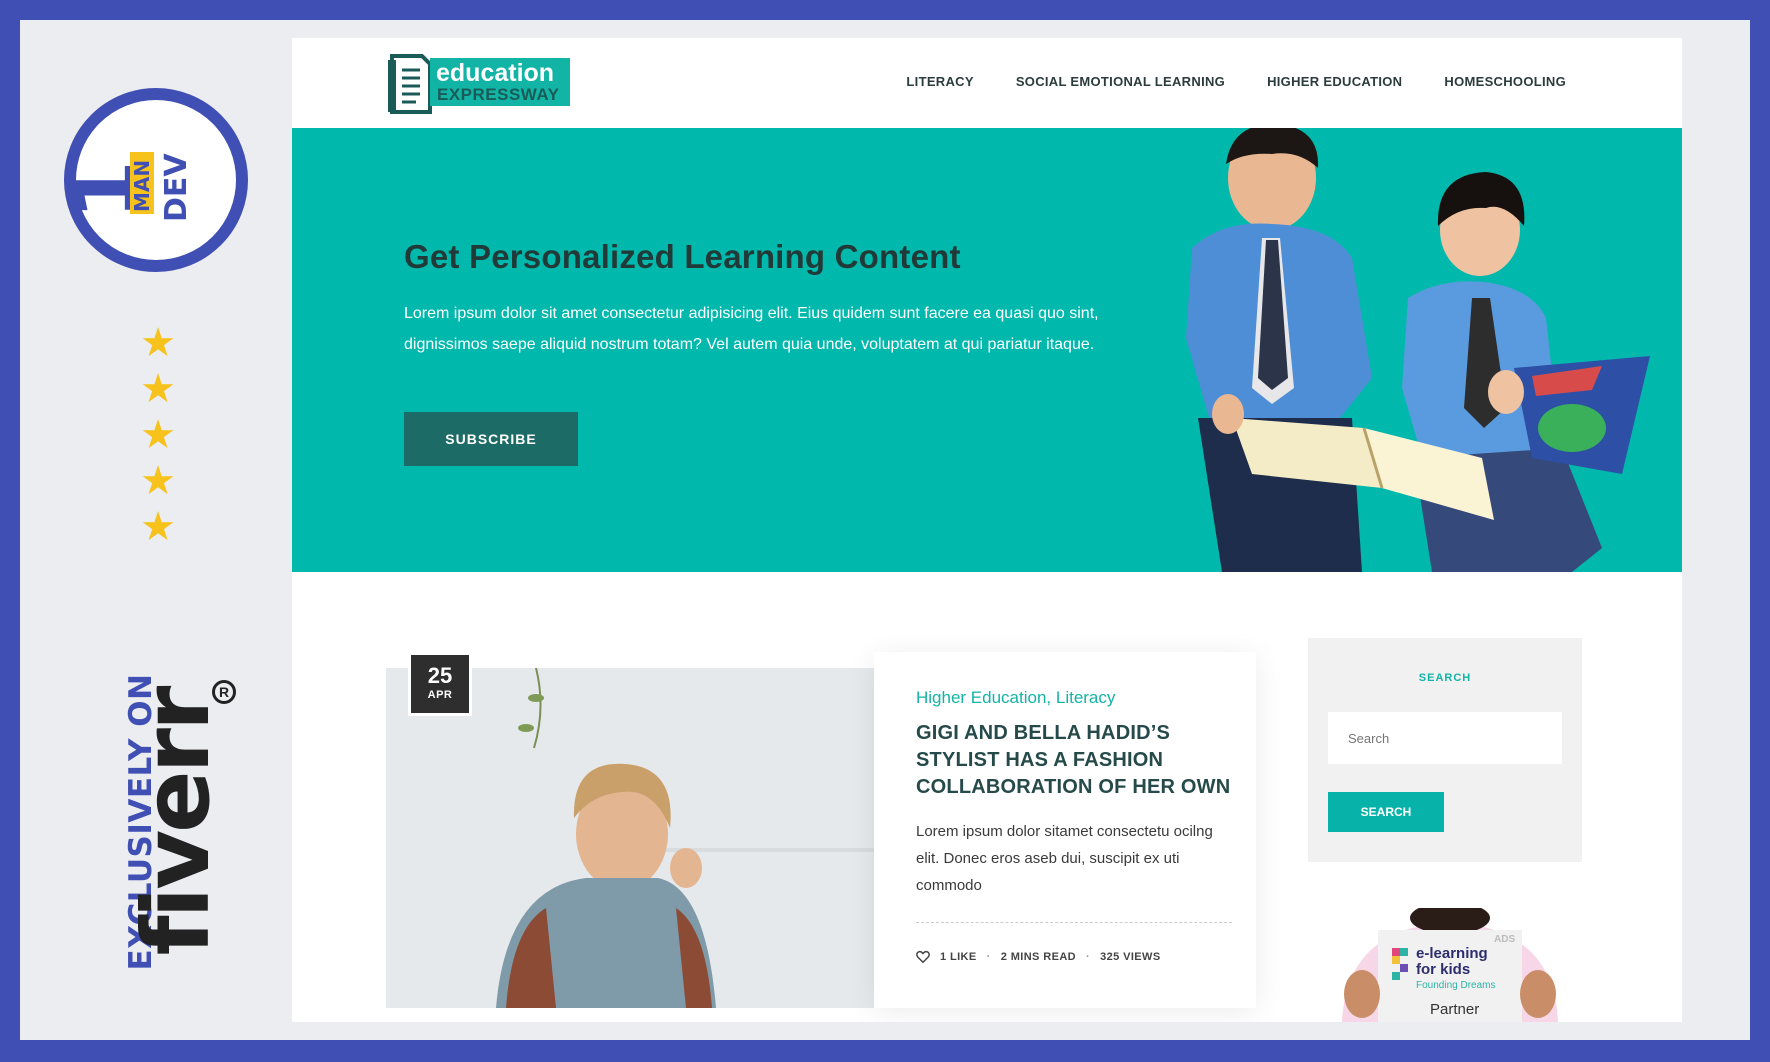 This screenshot has width=1770, height=1062. What do you see at coordinates (440, 675) in the screenshot?
I see `post-day: 25` at bounding box center [440, 675].